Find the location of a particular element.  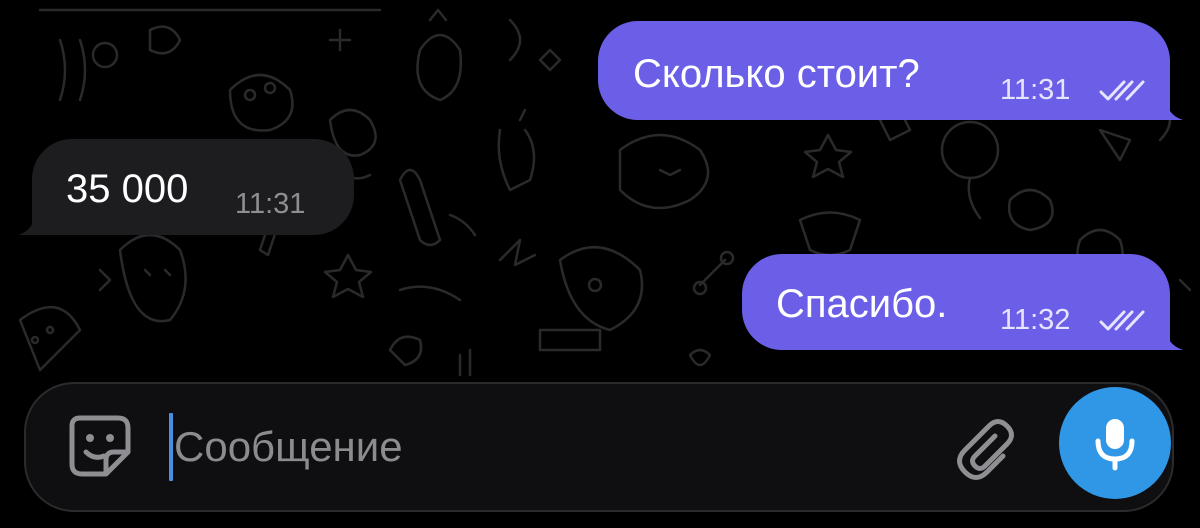

message-bubble-outgoing: Сколько стоит? 11:31 is located at coordinates (884, 70).